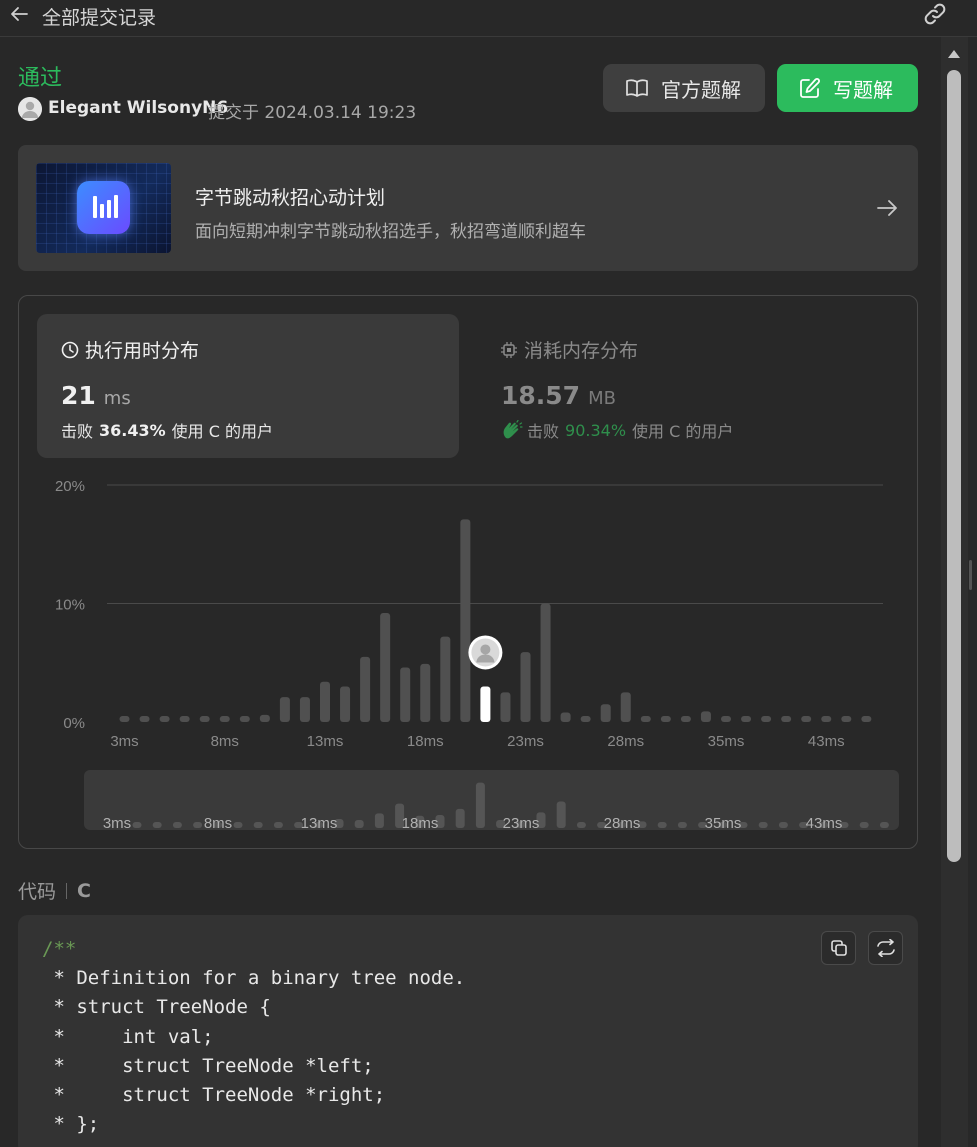  I want to click on x-tick-label: 8ms, so click(225, 741).